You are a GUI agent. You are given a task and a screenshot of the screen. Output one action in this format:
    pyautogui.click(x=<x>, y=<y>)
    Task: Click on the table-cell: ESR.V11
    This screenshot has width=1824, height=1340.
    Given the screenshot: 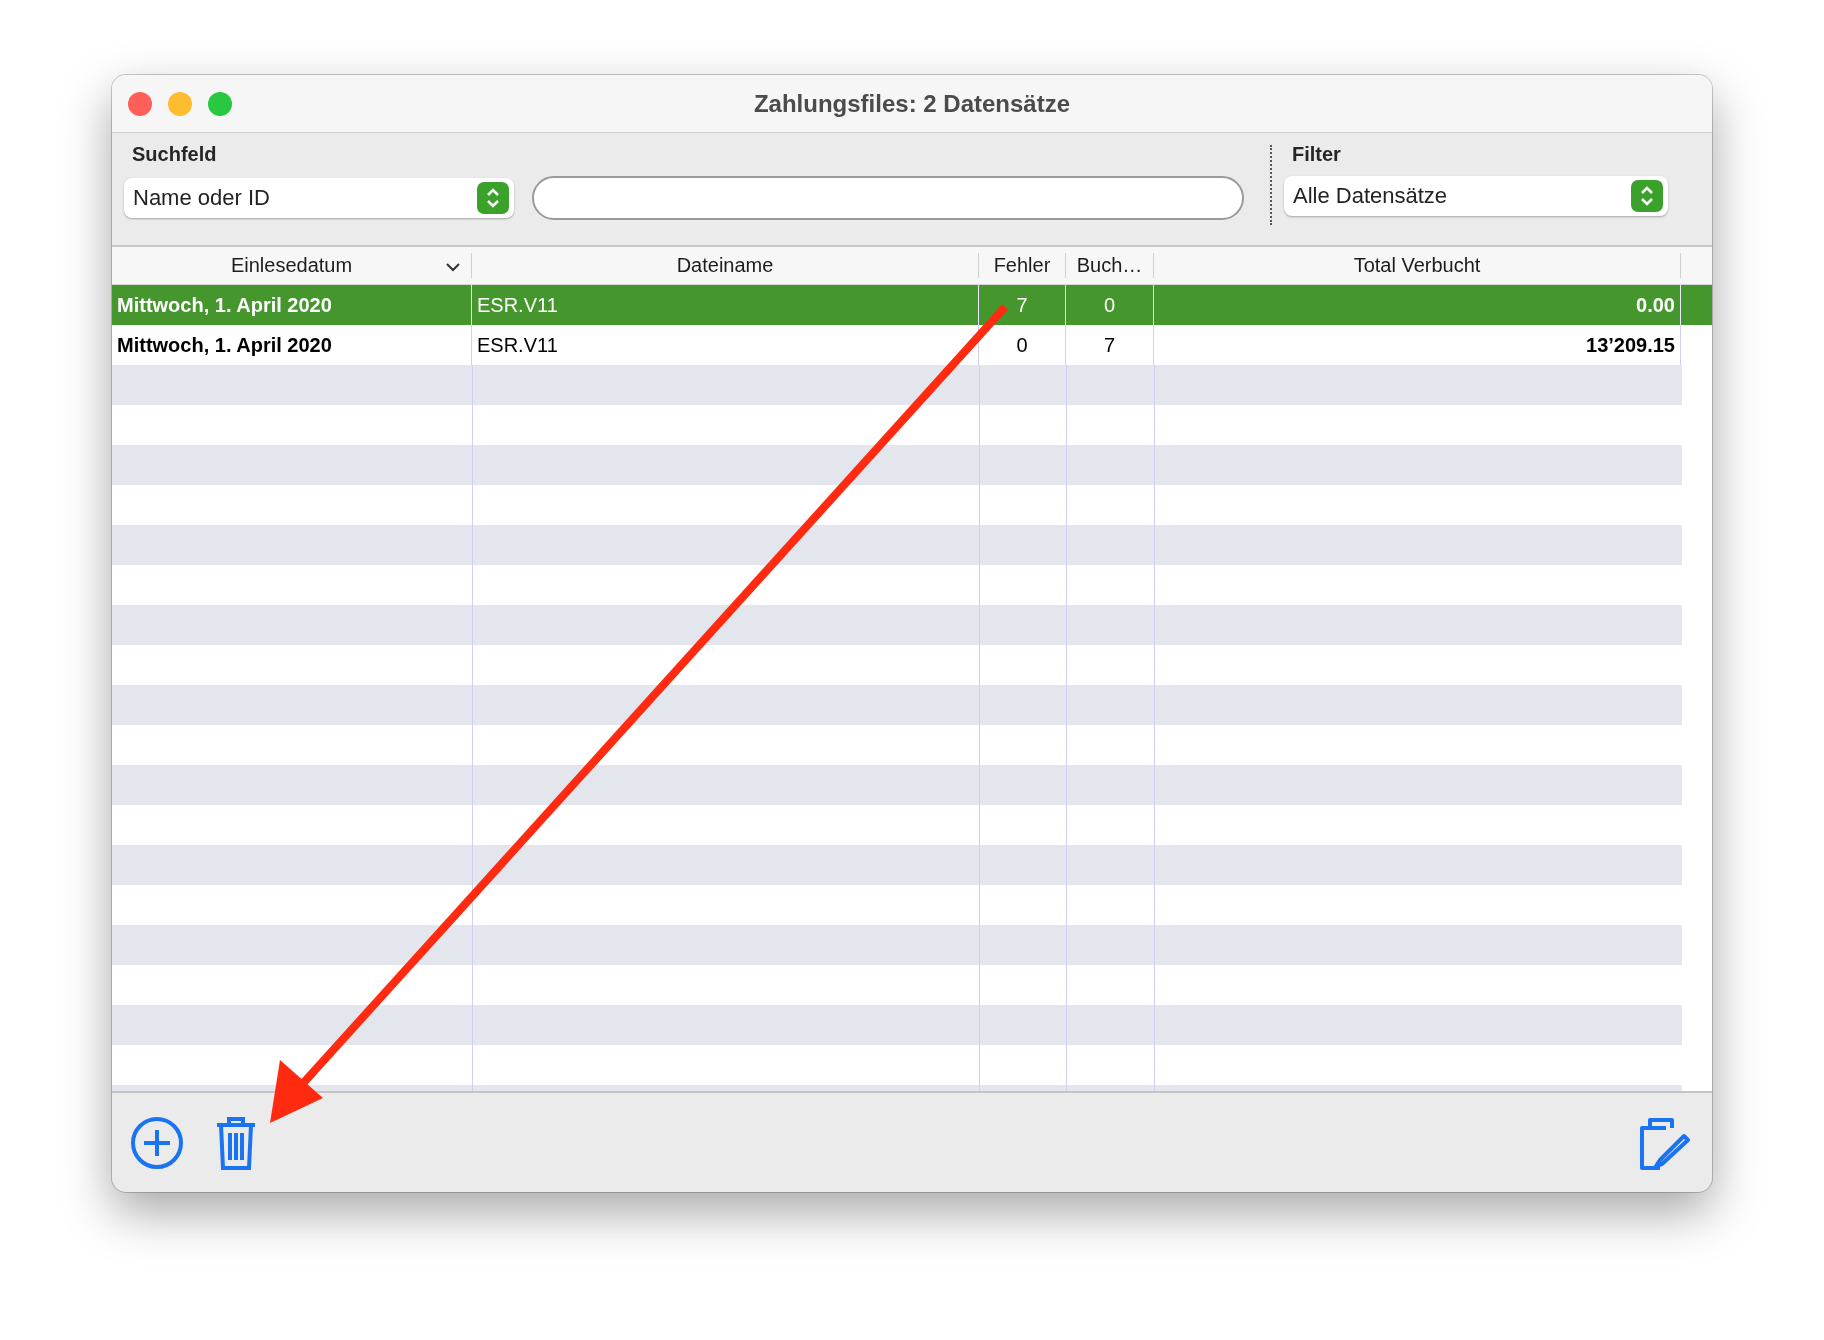 What is the action you would take?
    pyautogui.click(x=725, y=345)
    